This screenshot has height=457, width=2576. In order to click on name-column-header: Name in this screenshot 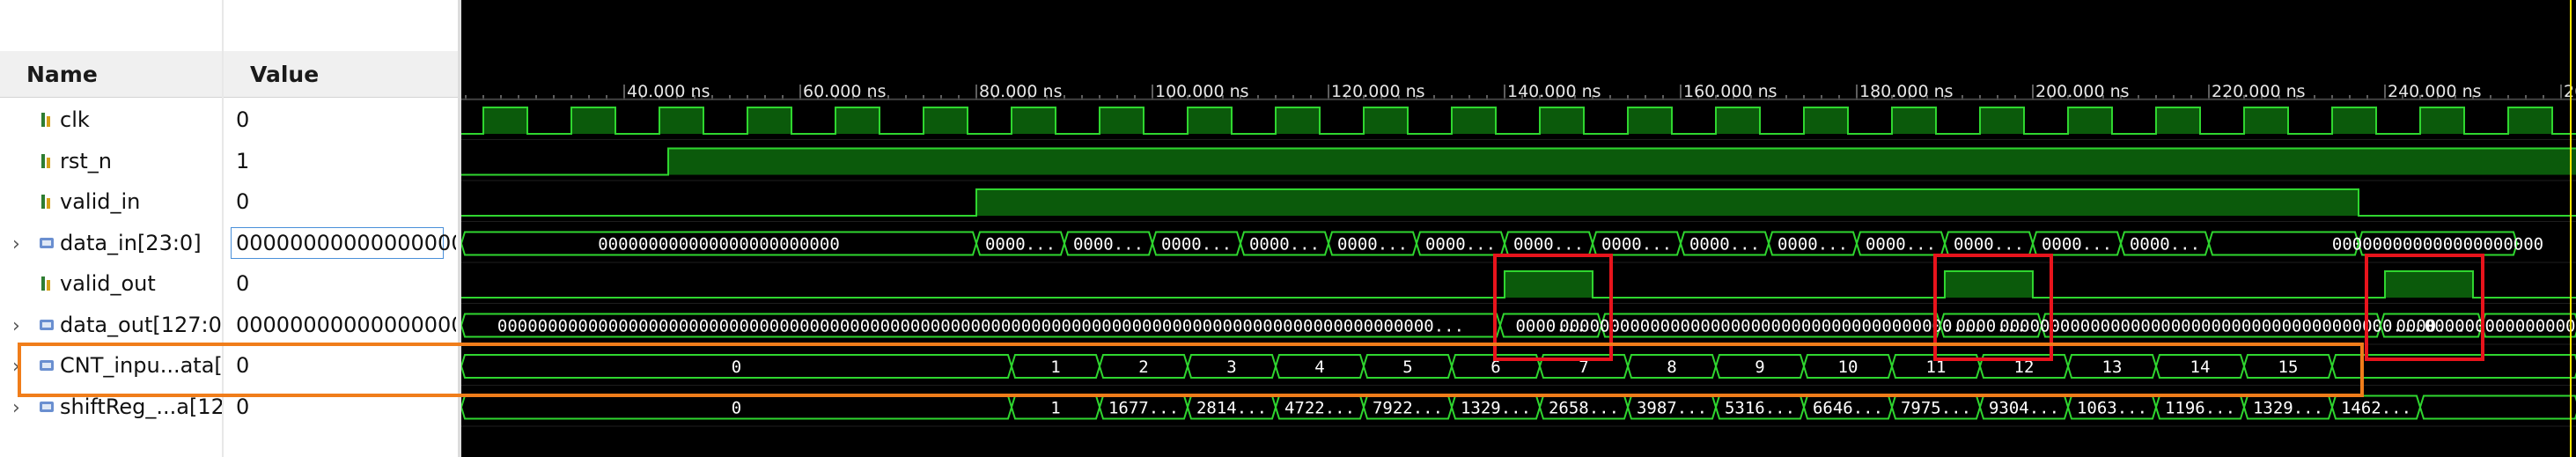, I will do `click(111, 74)`.